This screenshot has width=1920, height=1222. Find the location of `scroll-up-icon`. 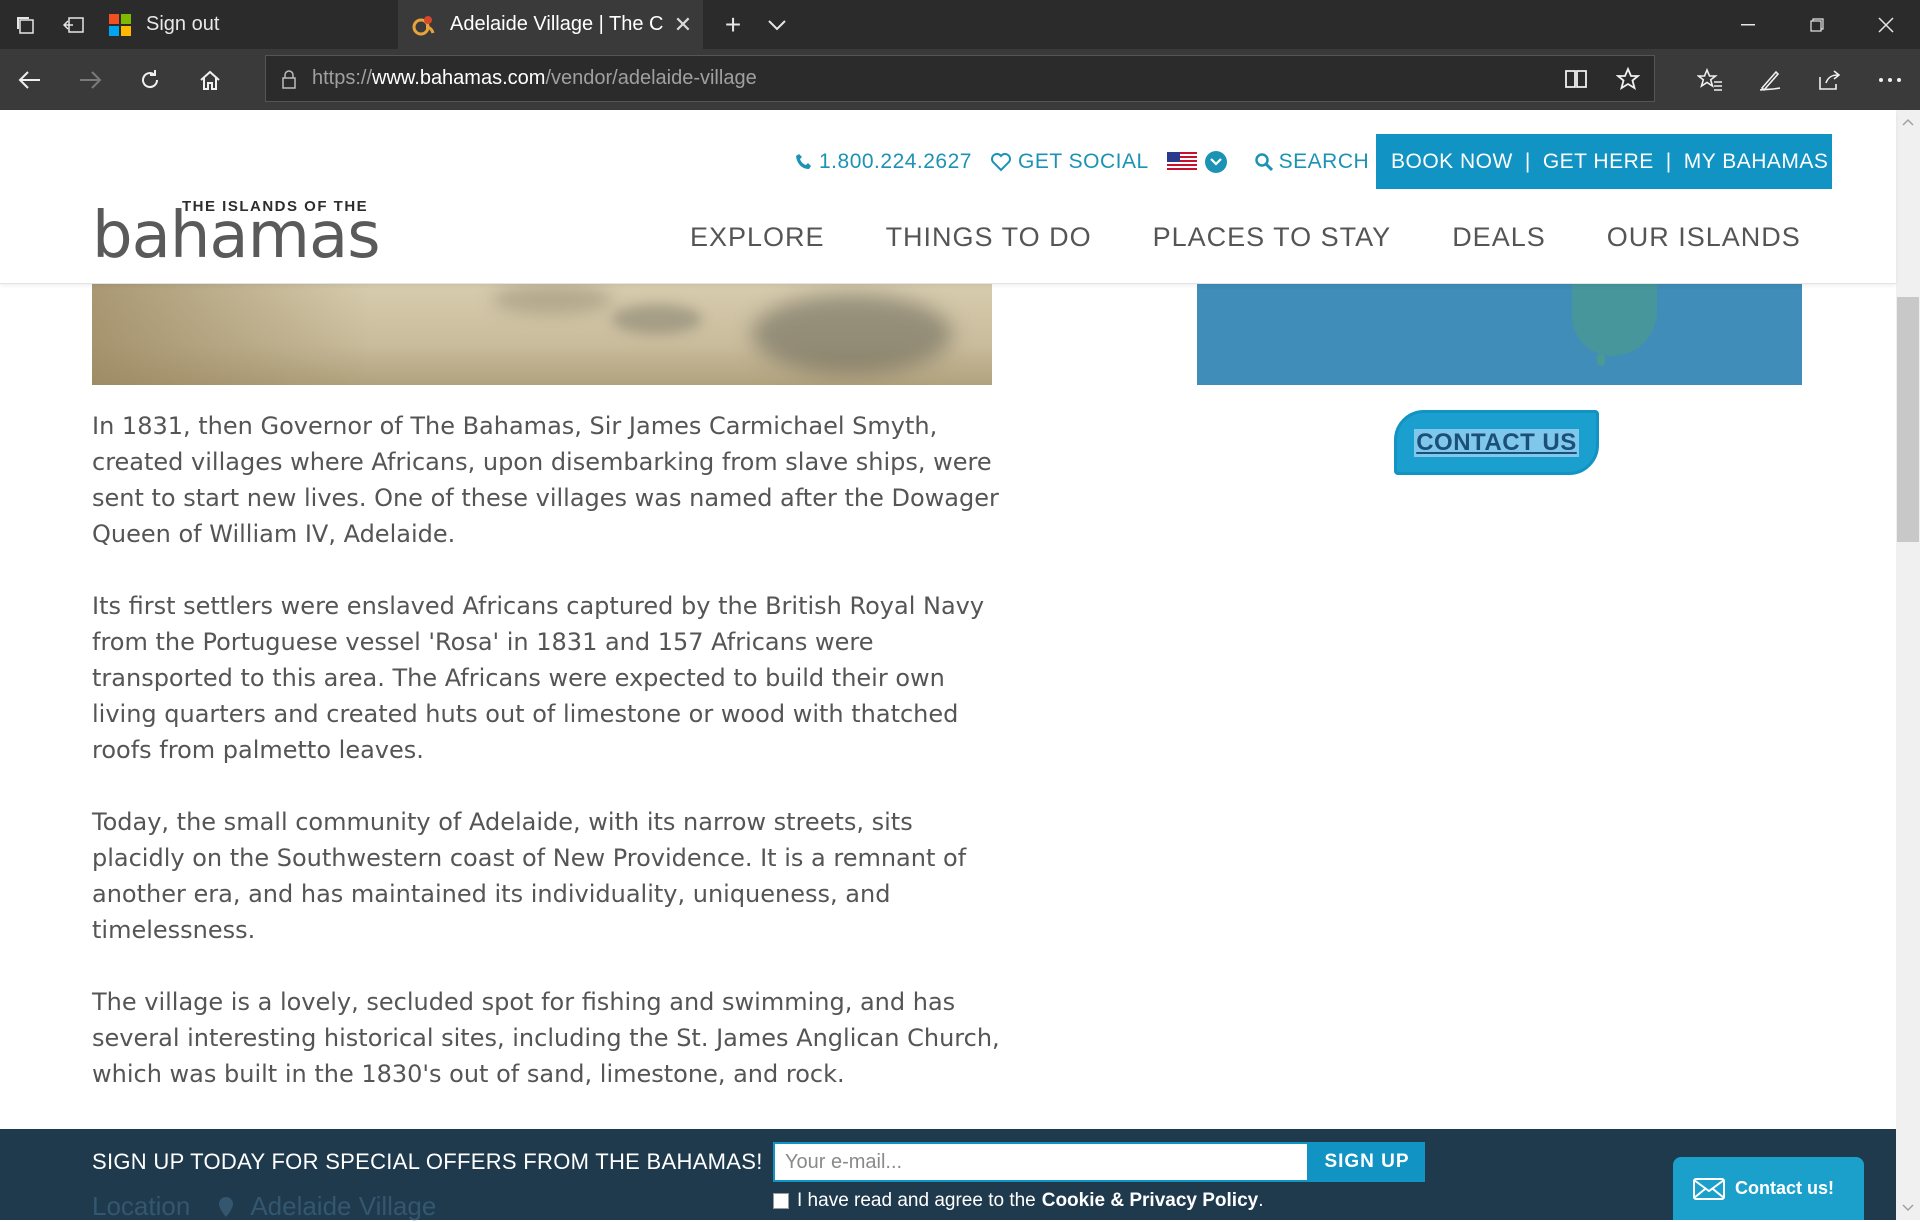

scroll-up-icon is located at coordinates (1908, 122).